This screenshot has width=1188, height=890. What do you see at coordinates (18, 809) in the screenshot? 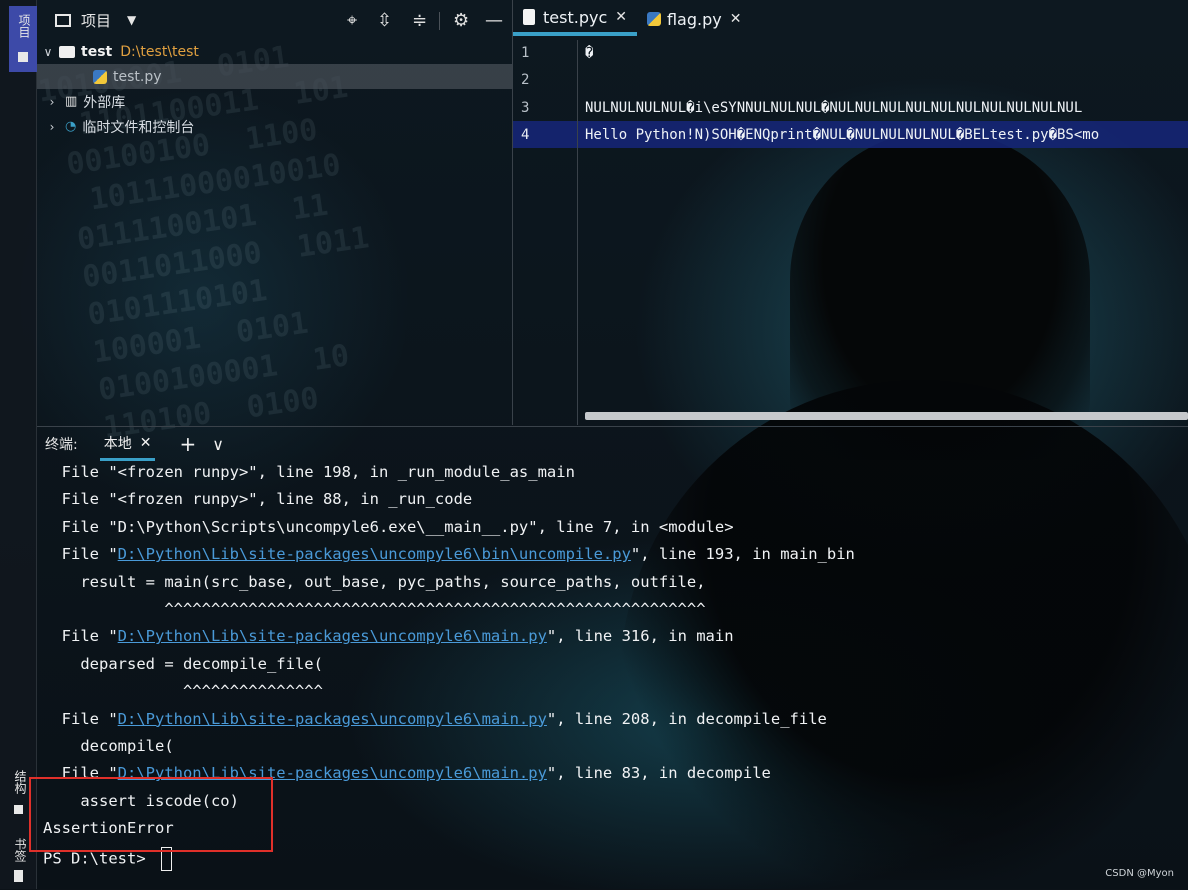
I see `structure-icon` at bounding box center [18, 809].